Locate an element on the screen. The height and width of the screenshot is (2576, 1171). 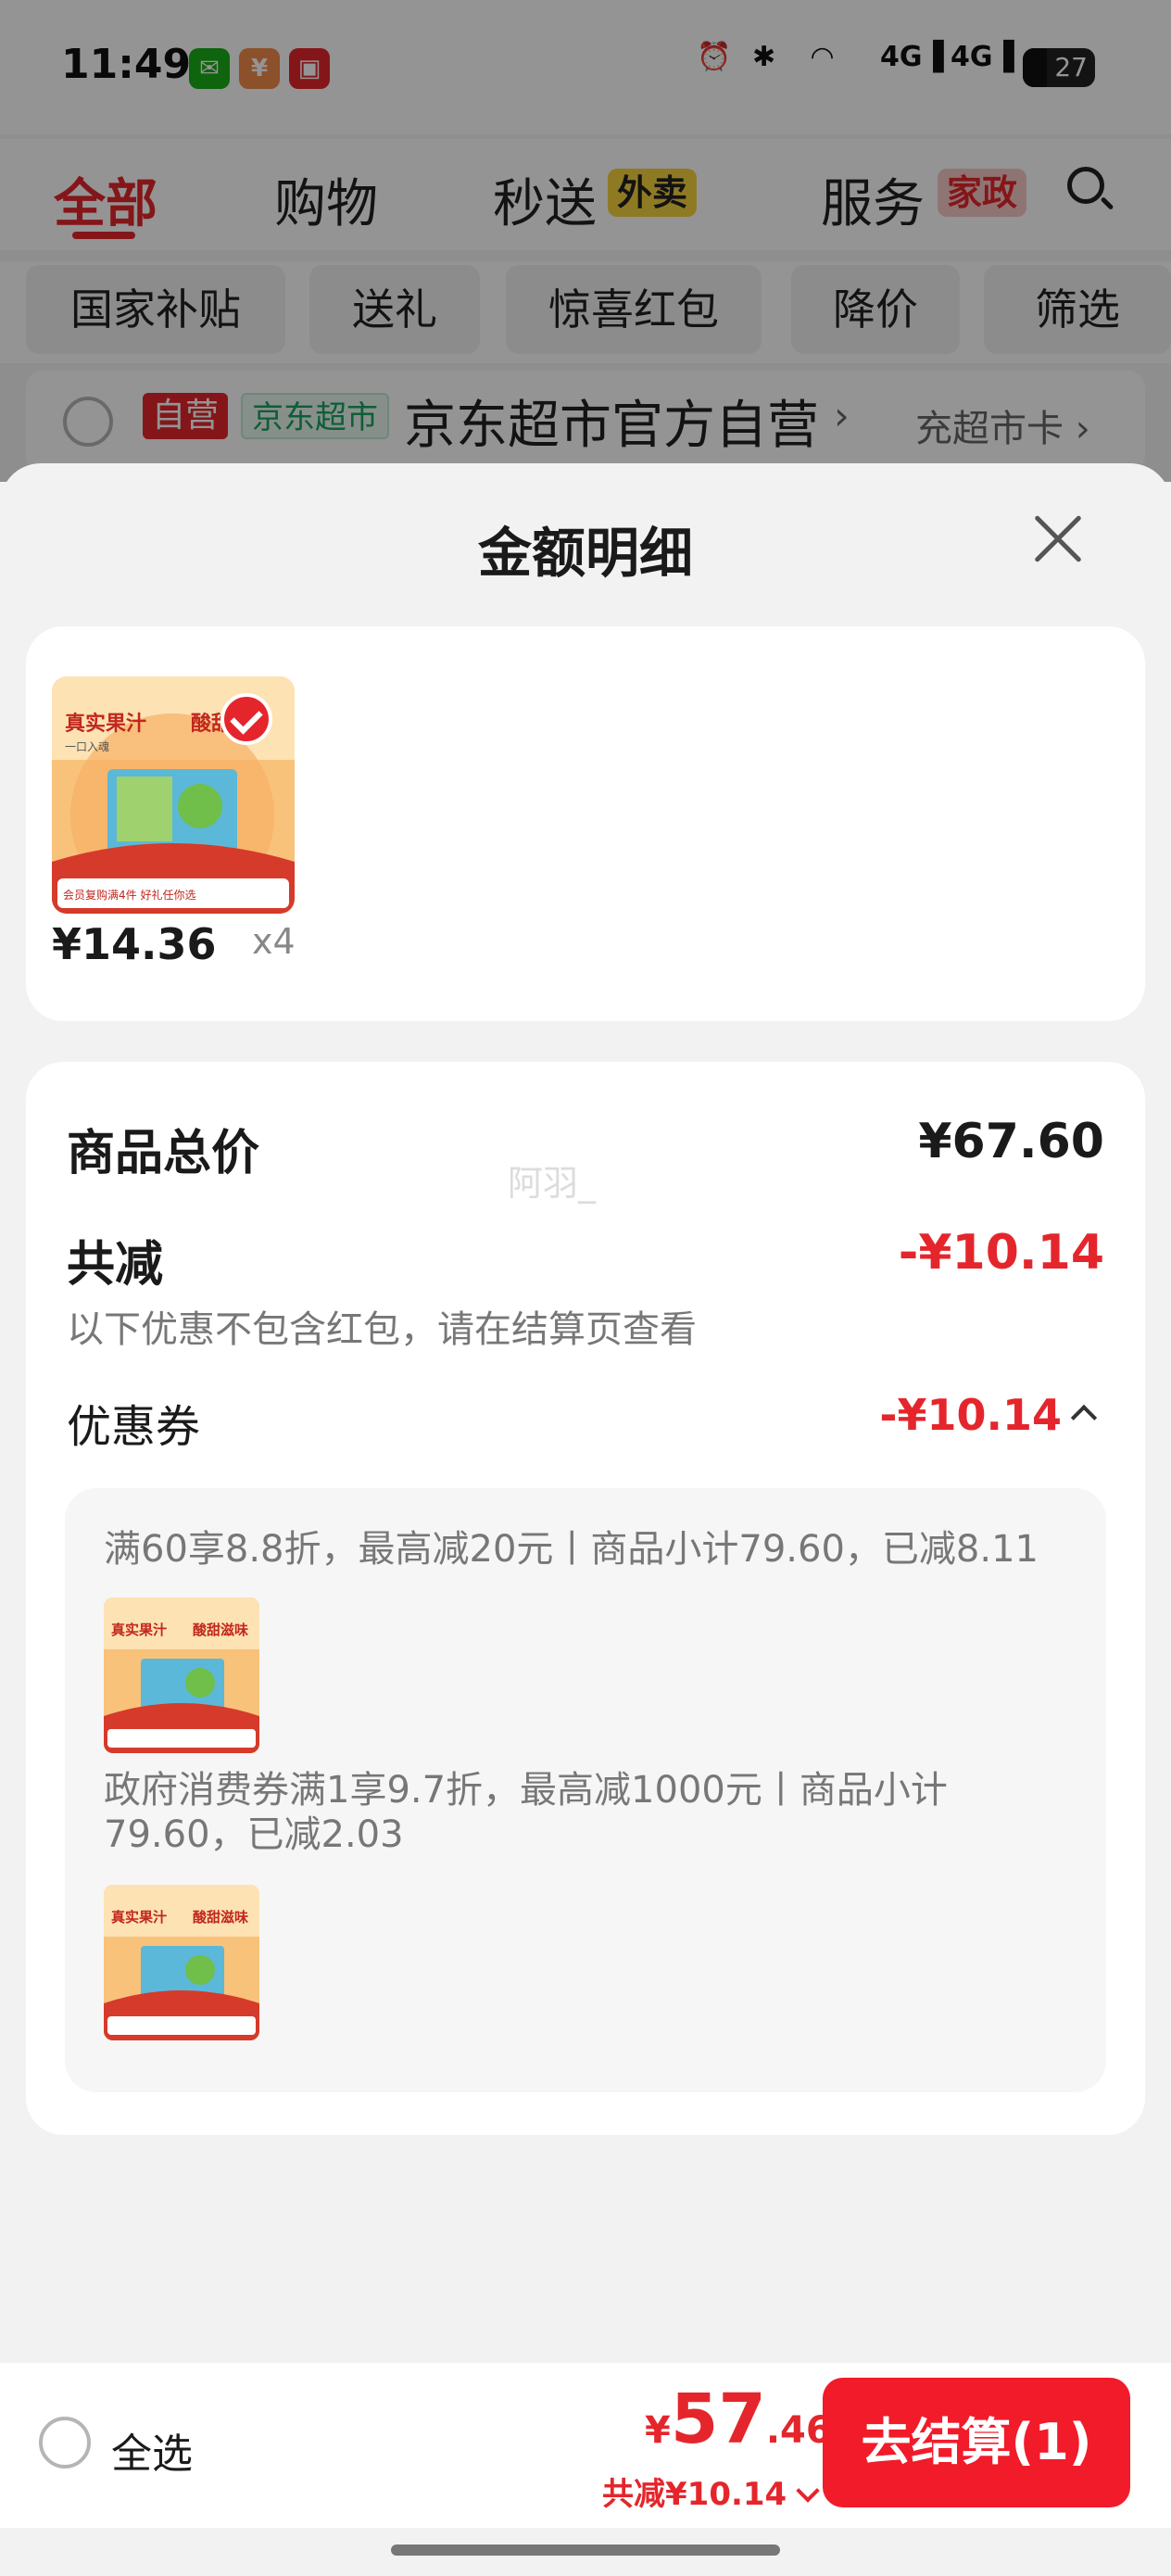
svg-text: 一口入魂 is located at coordinates (87, 746).